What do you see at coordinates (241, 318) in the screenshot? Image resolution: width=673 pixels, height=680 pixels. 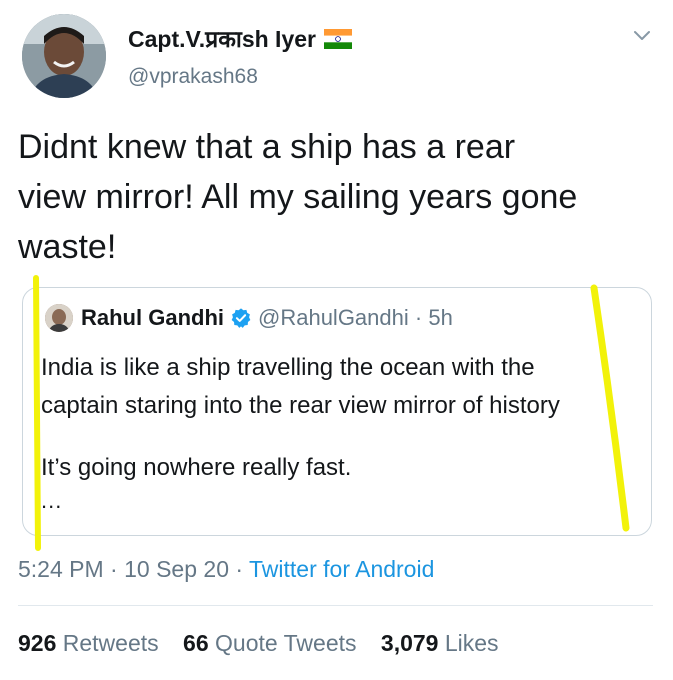 I see `verified-badge-icon` at bounding box center [241, 318].